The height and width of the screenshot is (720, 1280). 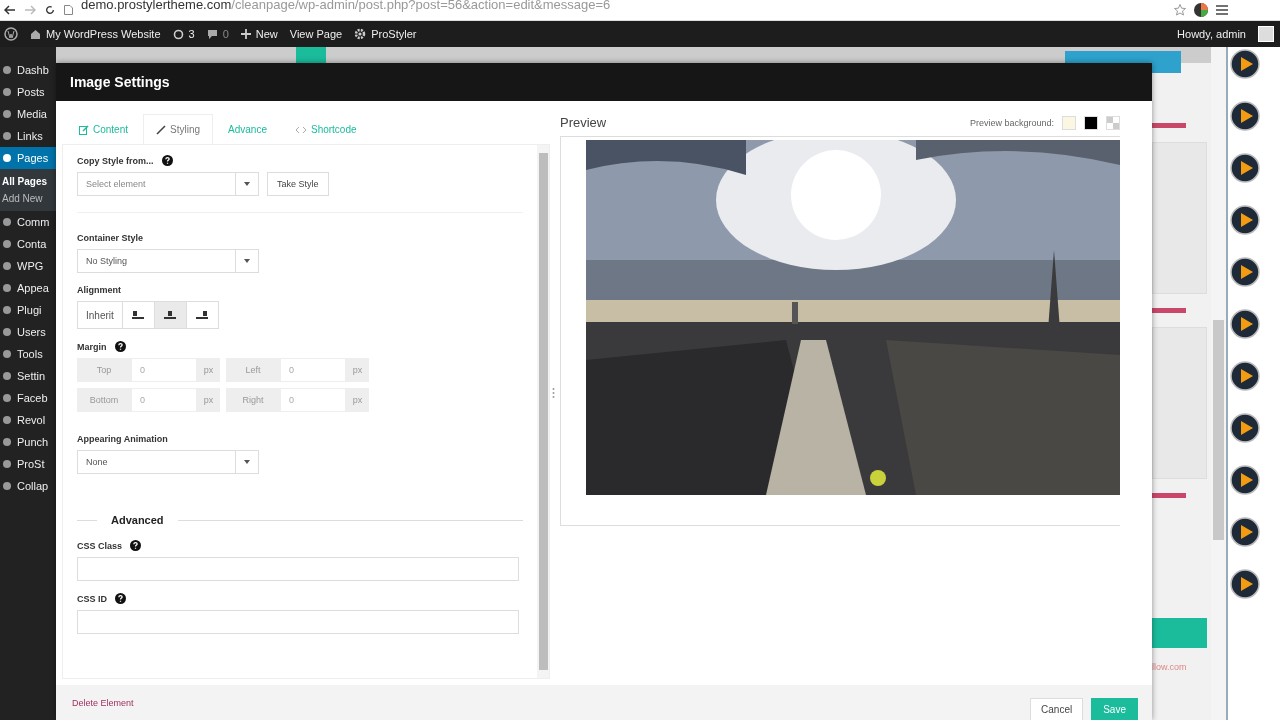 I want to click on sidebar-item: Tools, so click(x=28, y=354).